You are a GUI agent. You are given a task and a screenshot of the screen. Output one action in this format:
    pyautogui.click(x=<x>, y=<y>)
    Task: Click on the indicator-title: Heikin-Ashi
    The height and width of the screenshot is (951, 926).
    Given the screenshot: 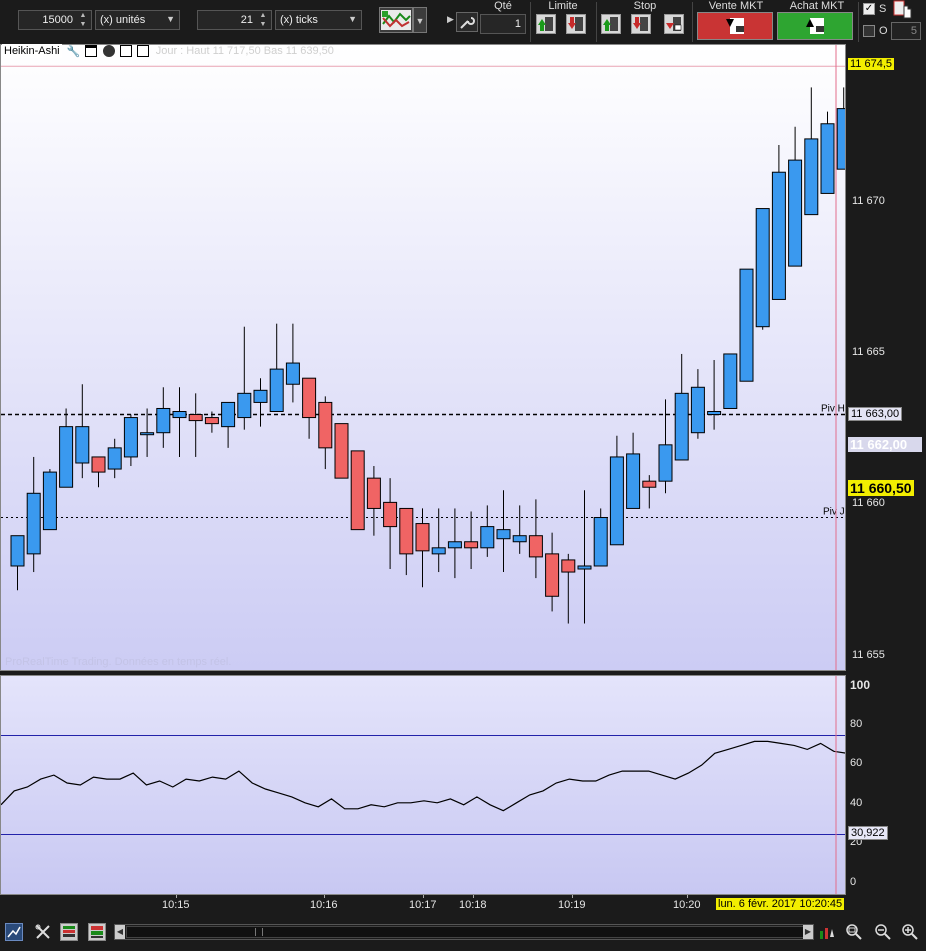 What is the action you would take?
    pyautogui.click(x=32, y=51)
    